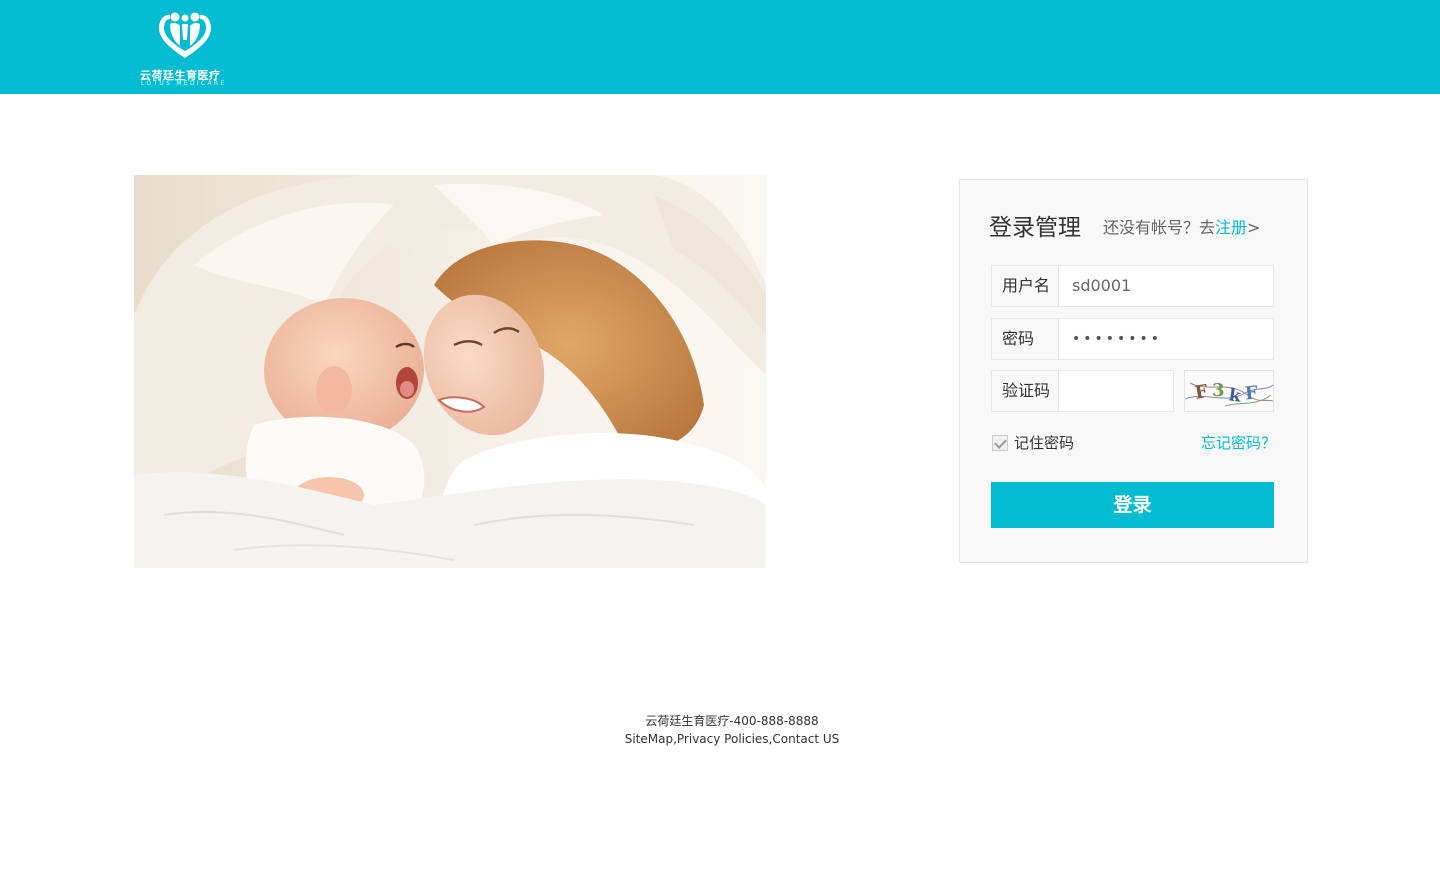 The image size is (1440, 892). What do you see at coordinates (720, 47) in the screenshot?
I see `top-header: 云荷廷生育医疗 LOTUS MEDICARE` at bounding box center [720, 47].